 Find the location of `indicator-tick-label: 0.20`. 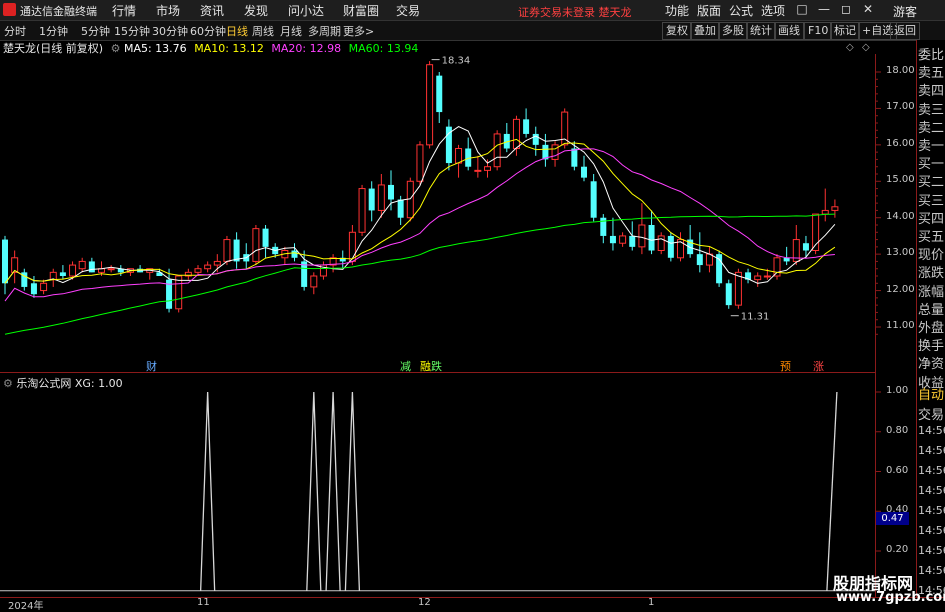

indicator-tick-label: 0.20 is located at coordinates (897, 549).